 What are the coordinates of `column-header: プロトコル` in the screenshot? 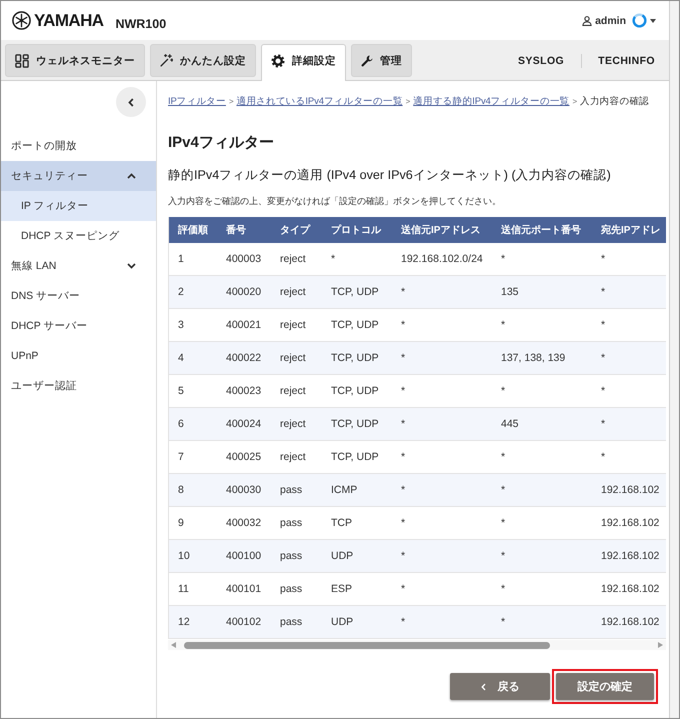 It's located at (356, 230).